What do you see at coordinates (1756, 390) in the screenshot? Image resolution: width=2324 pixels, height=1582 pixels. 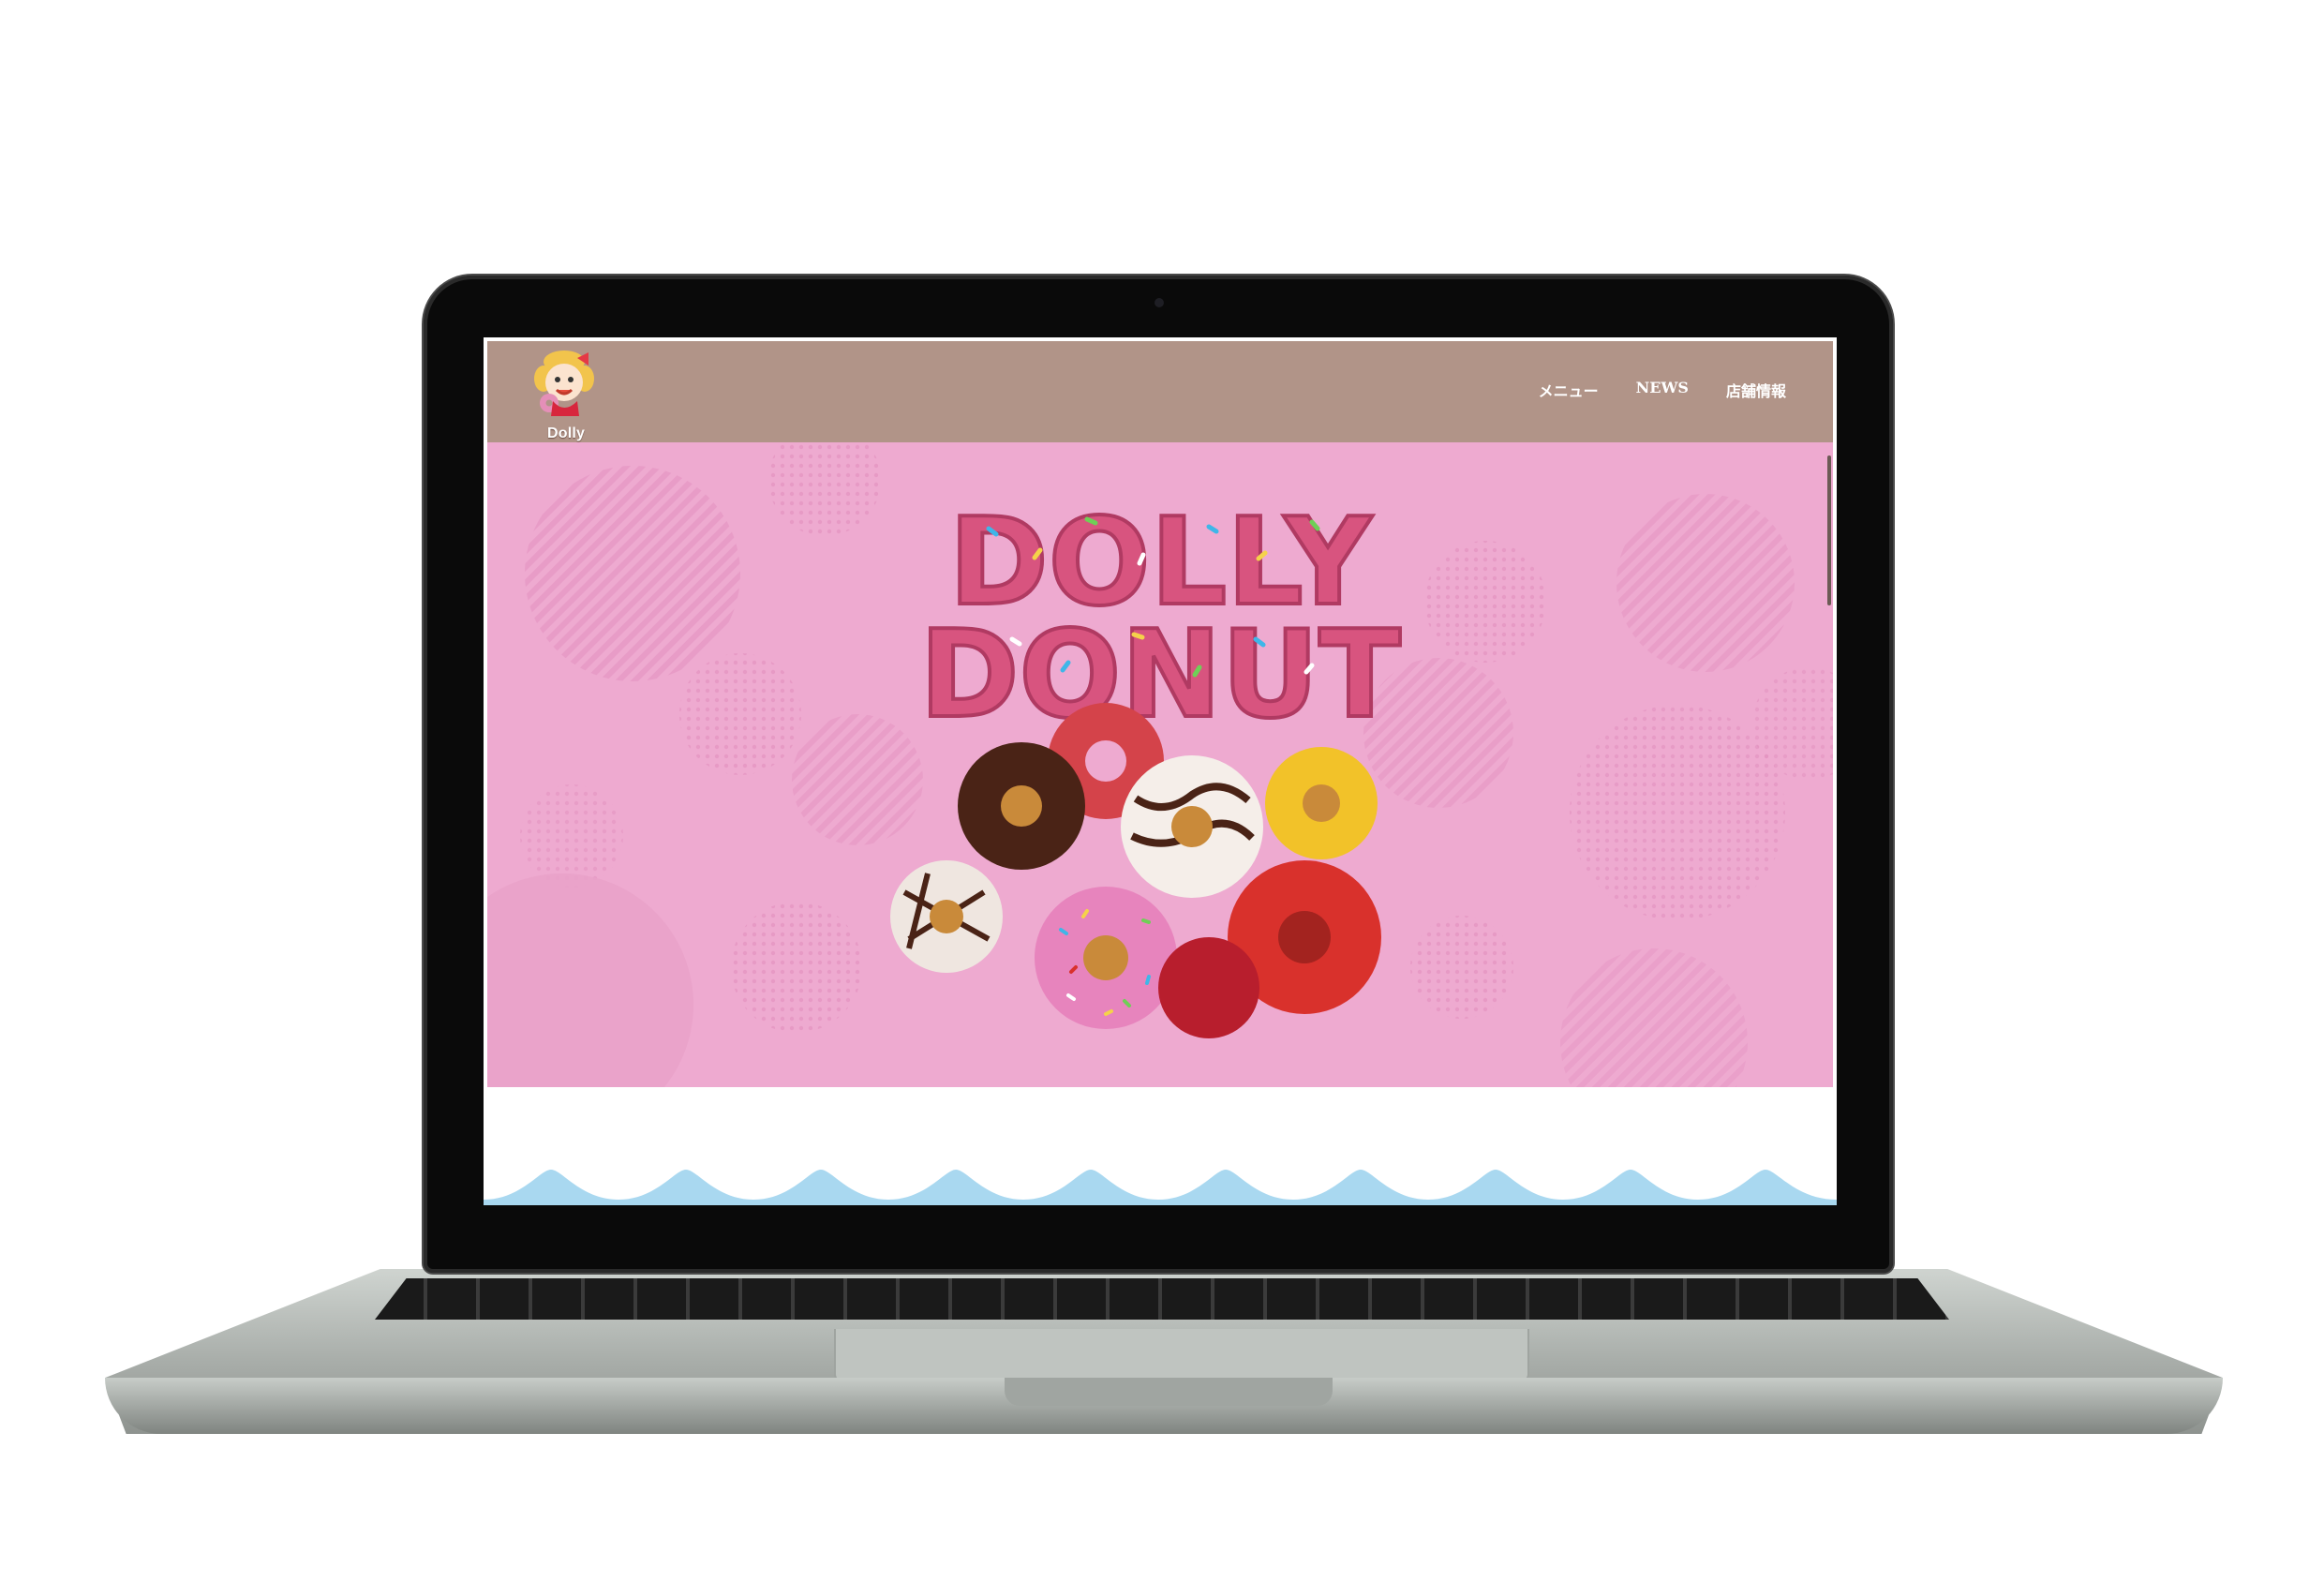 I see `nav-item-store-info: 店舗情報` at bounding box center [1756, 390].